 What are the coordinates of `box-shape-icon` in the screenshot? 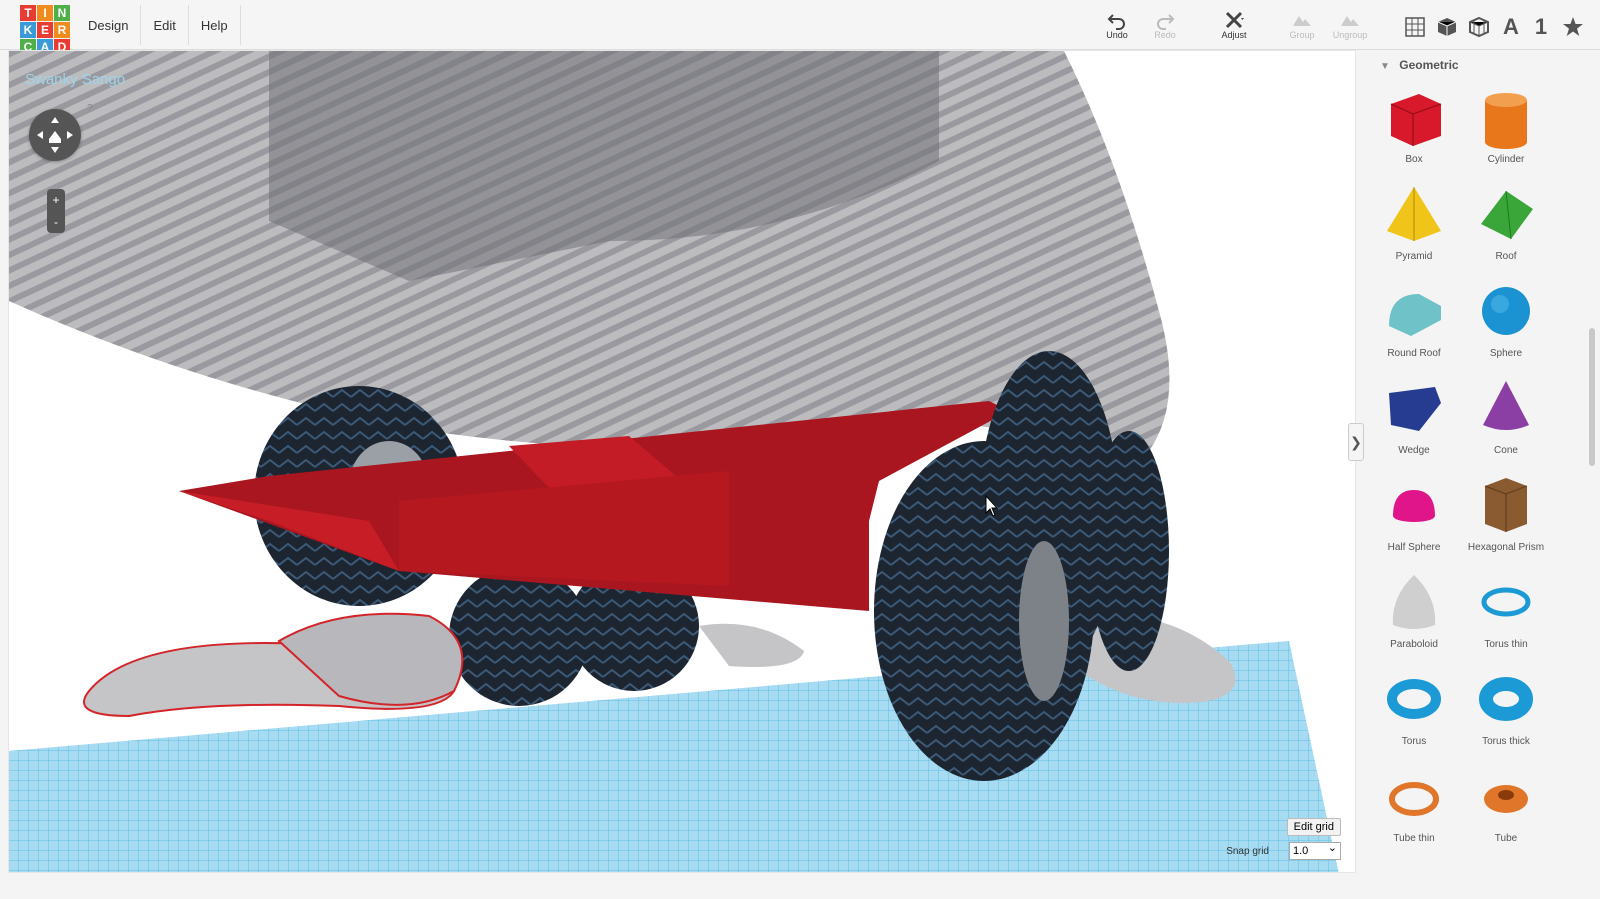 It's located at (1416, 120).